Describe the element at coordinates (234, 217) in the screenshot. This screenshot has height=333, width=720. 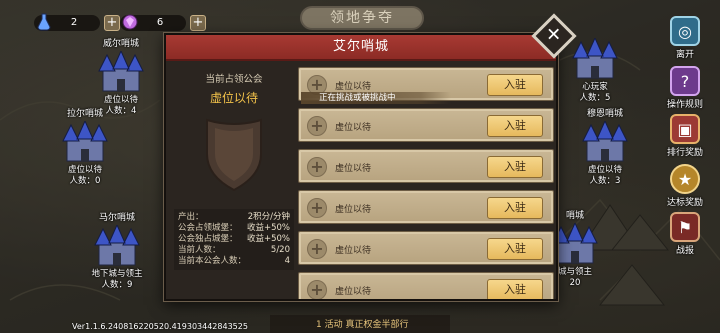
I see `stat-row: 产出： 2积分/分钟` at that location.